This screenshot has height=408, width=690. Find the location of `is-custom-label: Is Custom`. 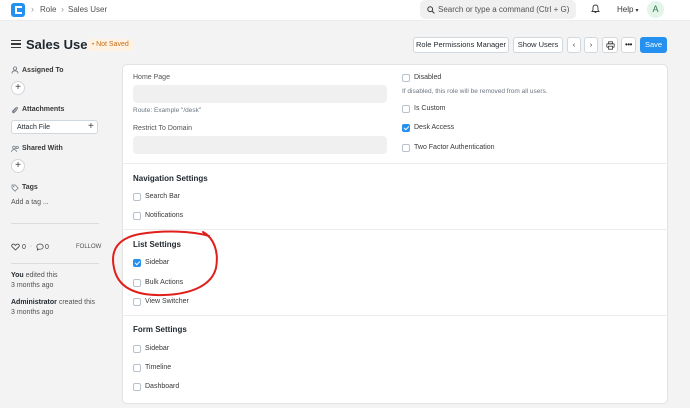

is-custom-label: Is Custom is located at coordinates (430, 108).